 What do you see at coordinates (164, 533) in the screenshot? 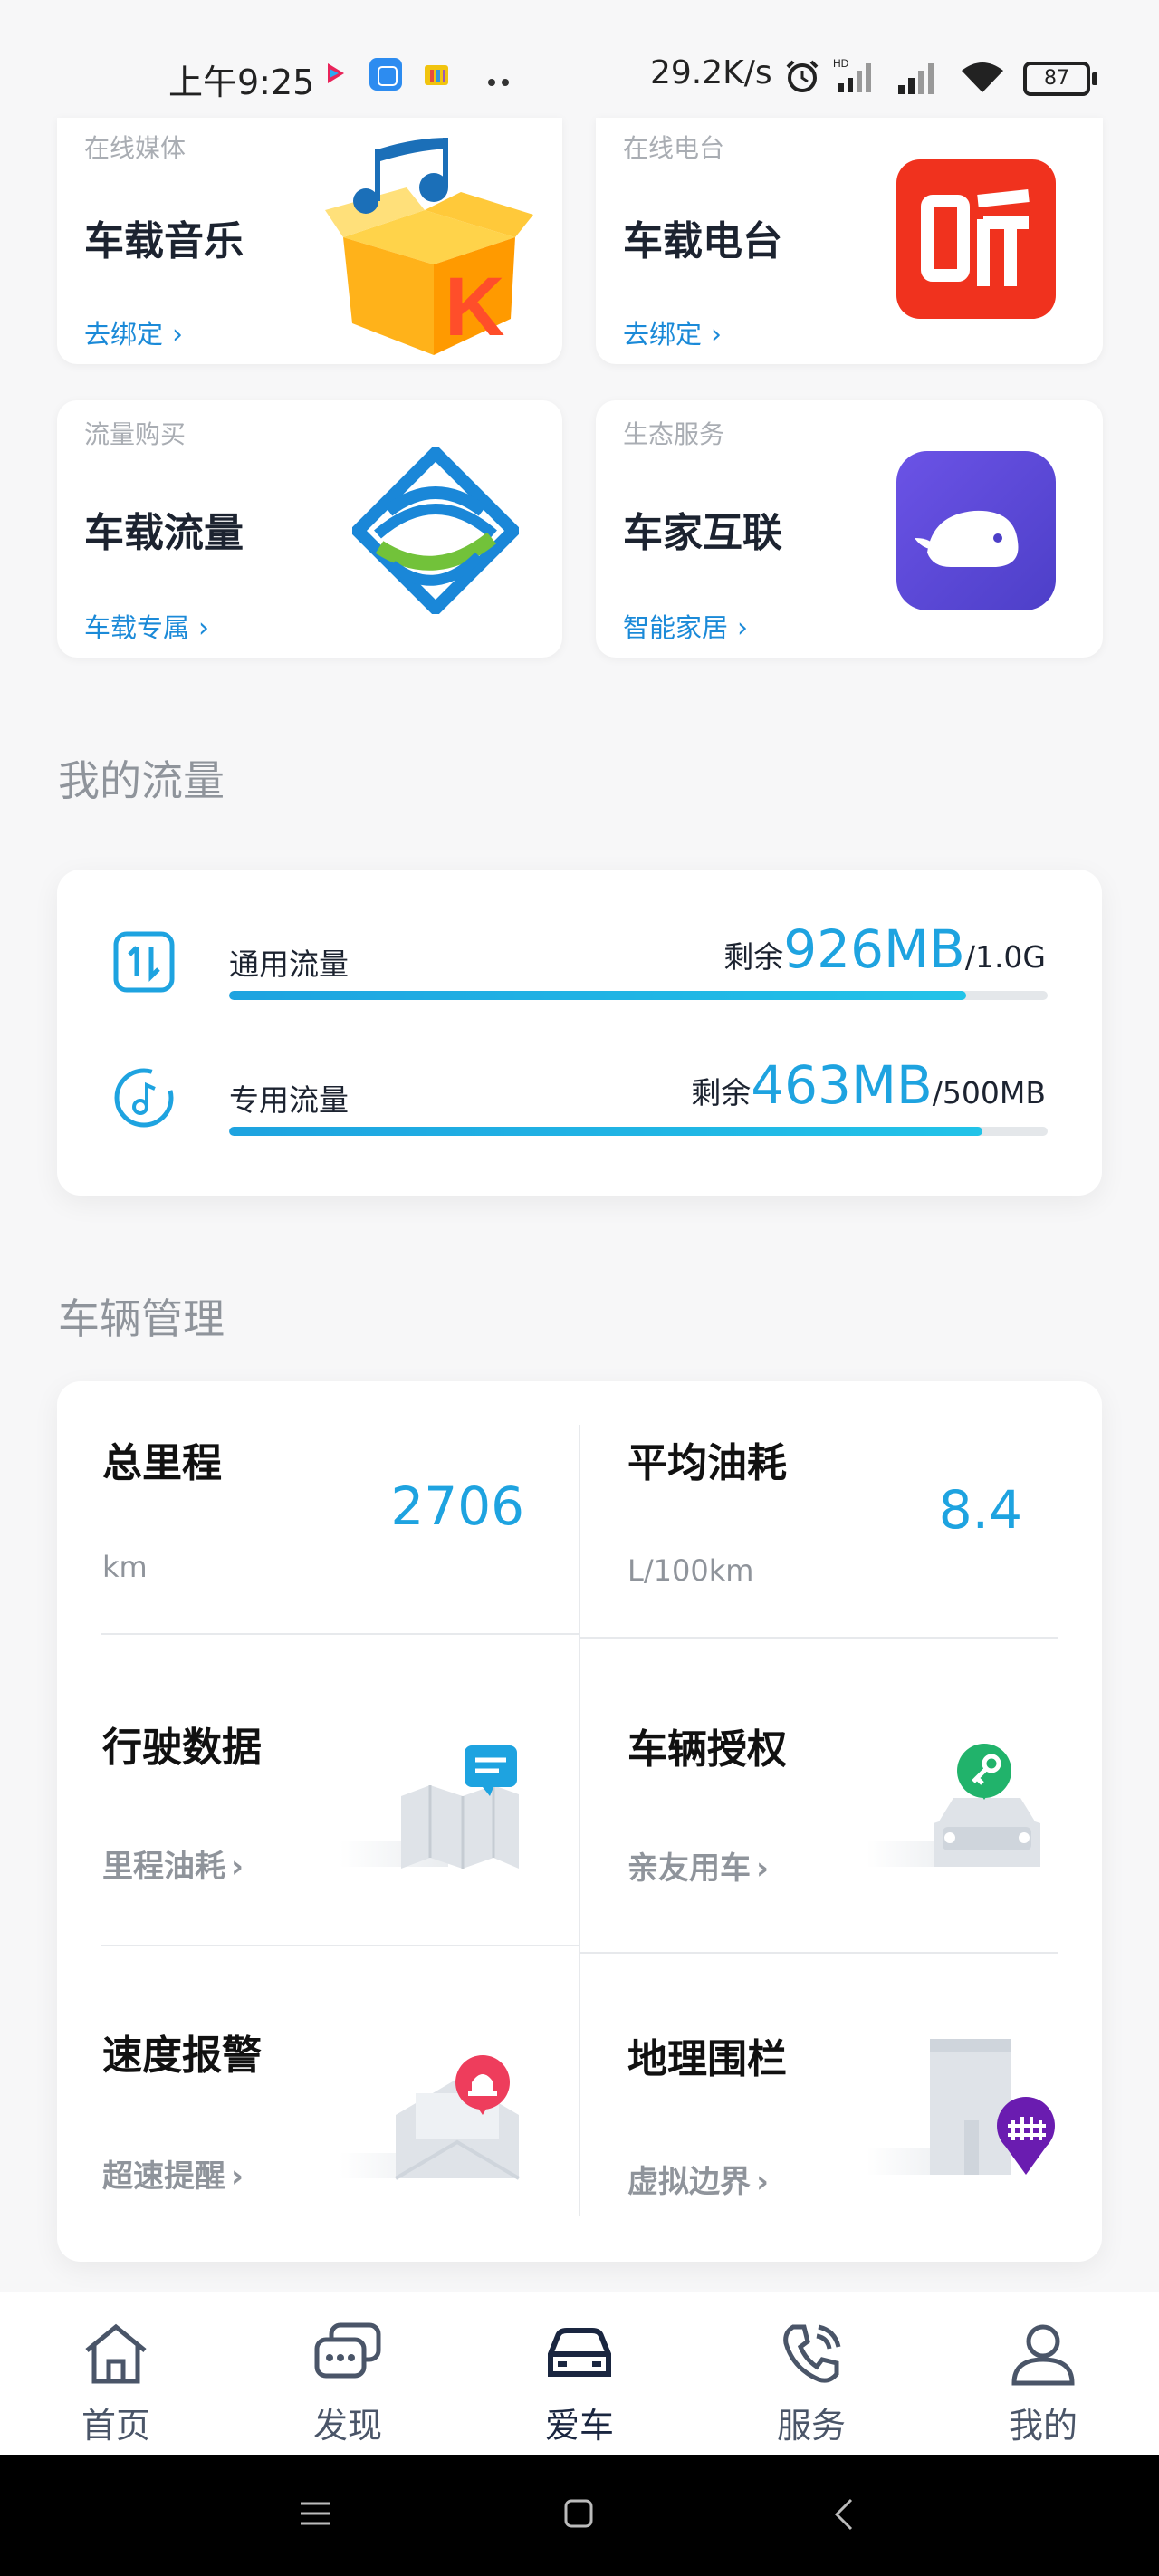
I see `service-title: 车载流量` at bounding box center [164, 533].